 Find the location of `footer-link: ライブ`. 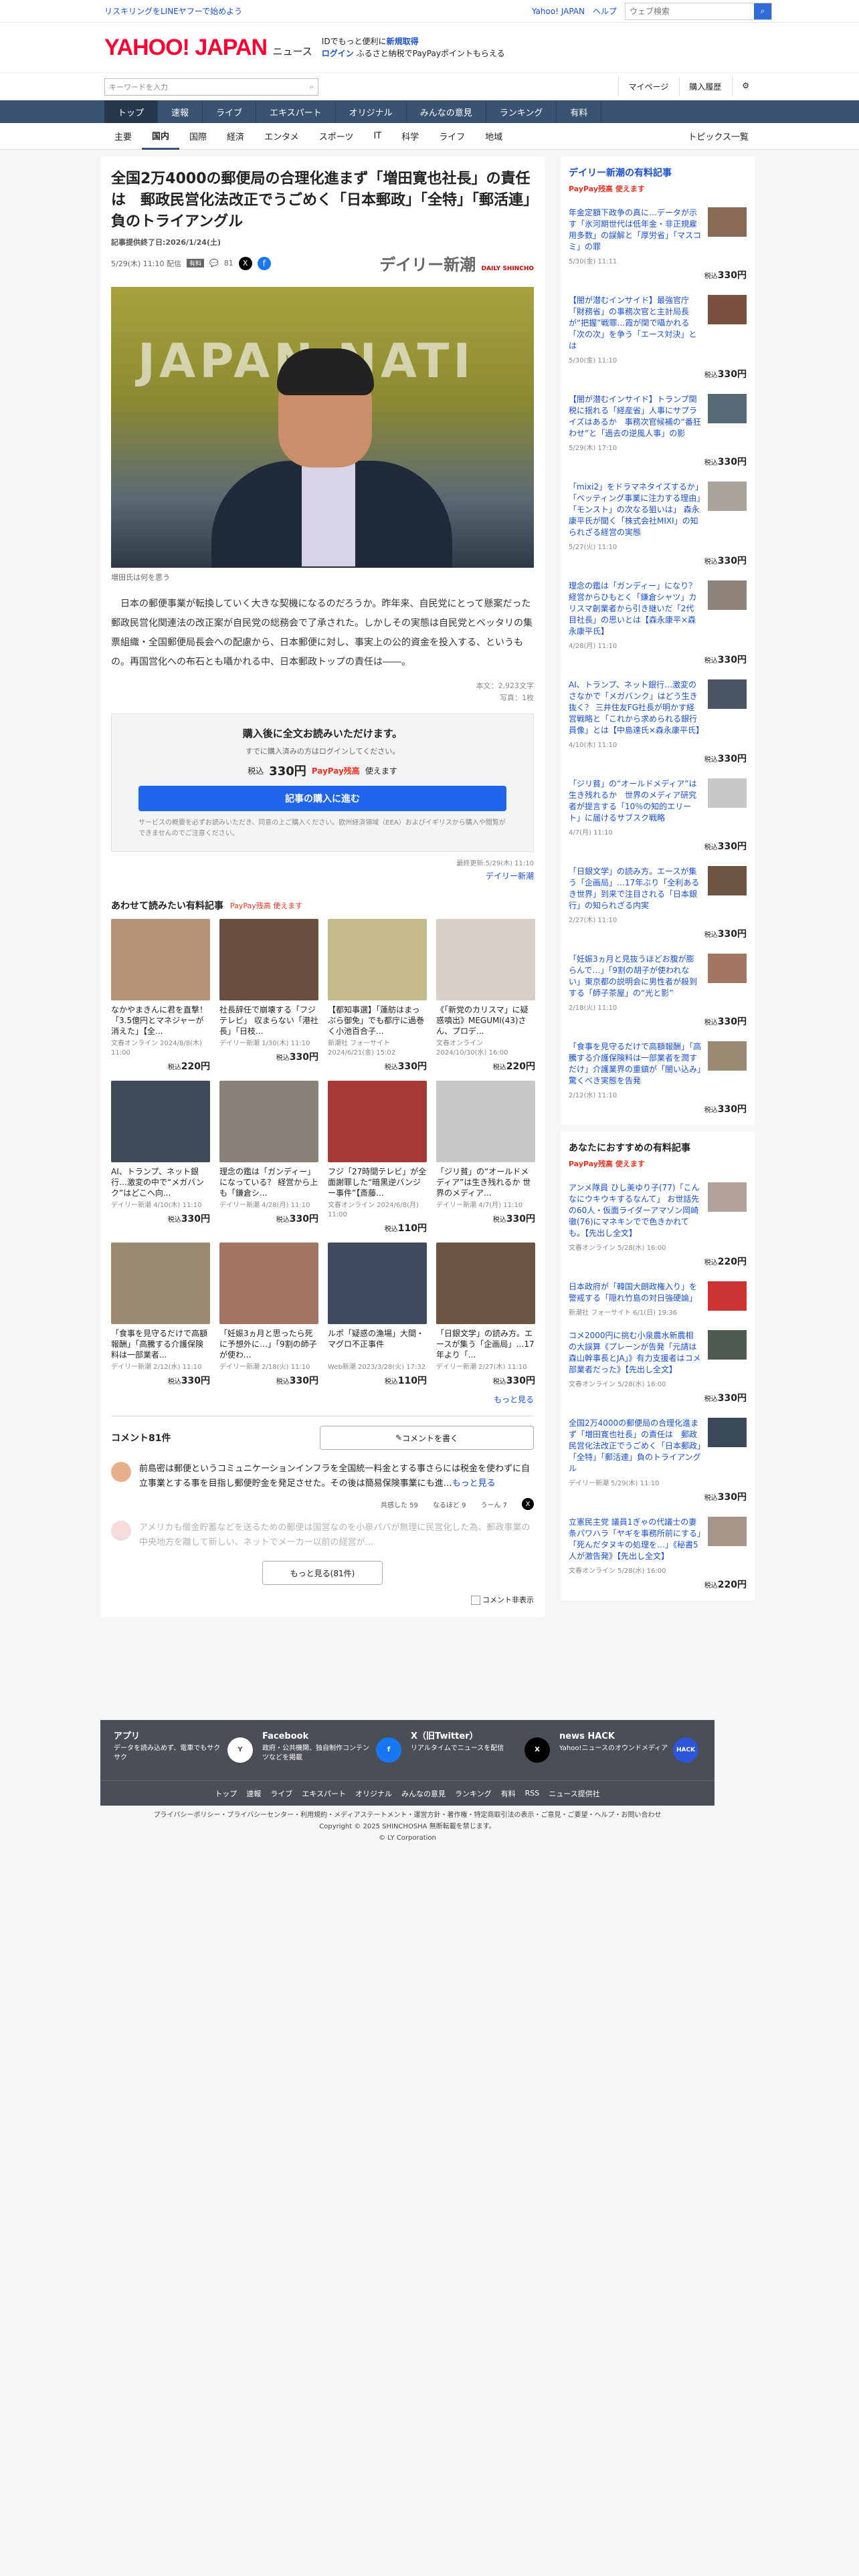

footer-link: ライブ is located at coordinates (281, 1793).